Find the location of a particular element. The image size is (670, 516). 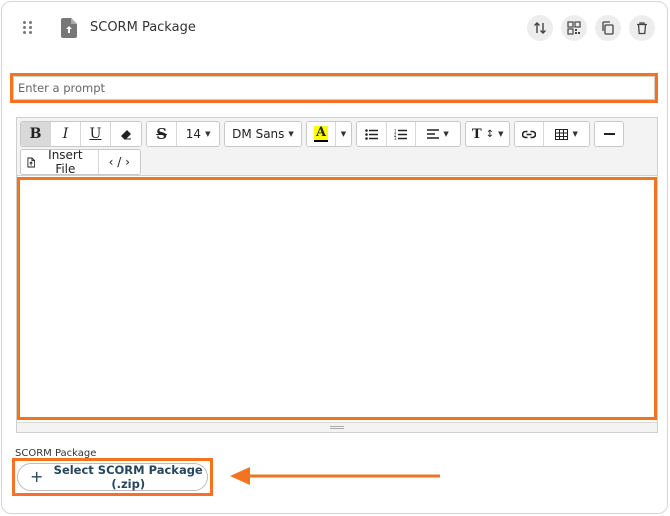

strikethrough-button: S is located at coordinates (162, 134).